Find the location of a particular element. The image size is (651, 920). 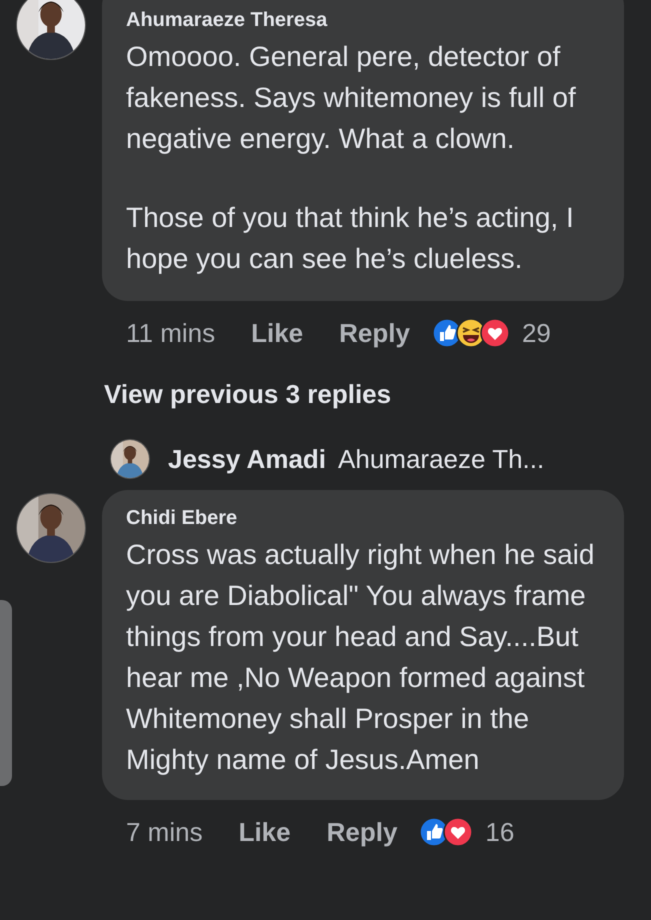

comment-text: Those of you that think he’s acting, I hope you can see he’s clueless. is located at coordinates (350, 238).